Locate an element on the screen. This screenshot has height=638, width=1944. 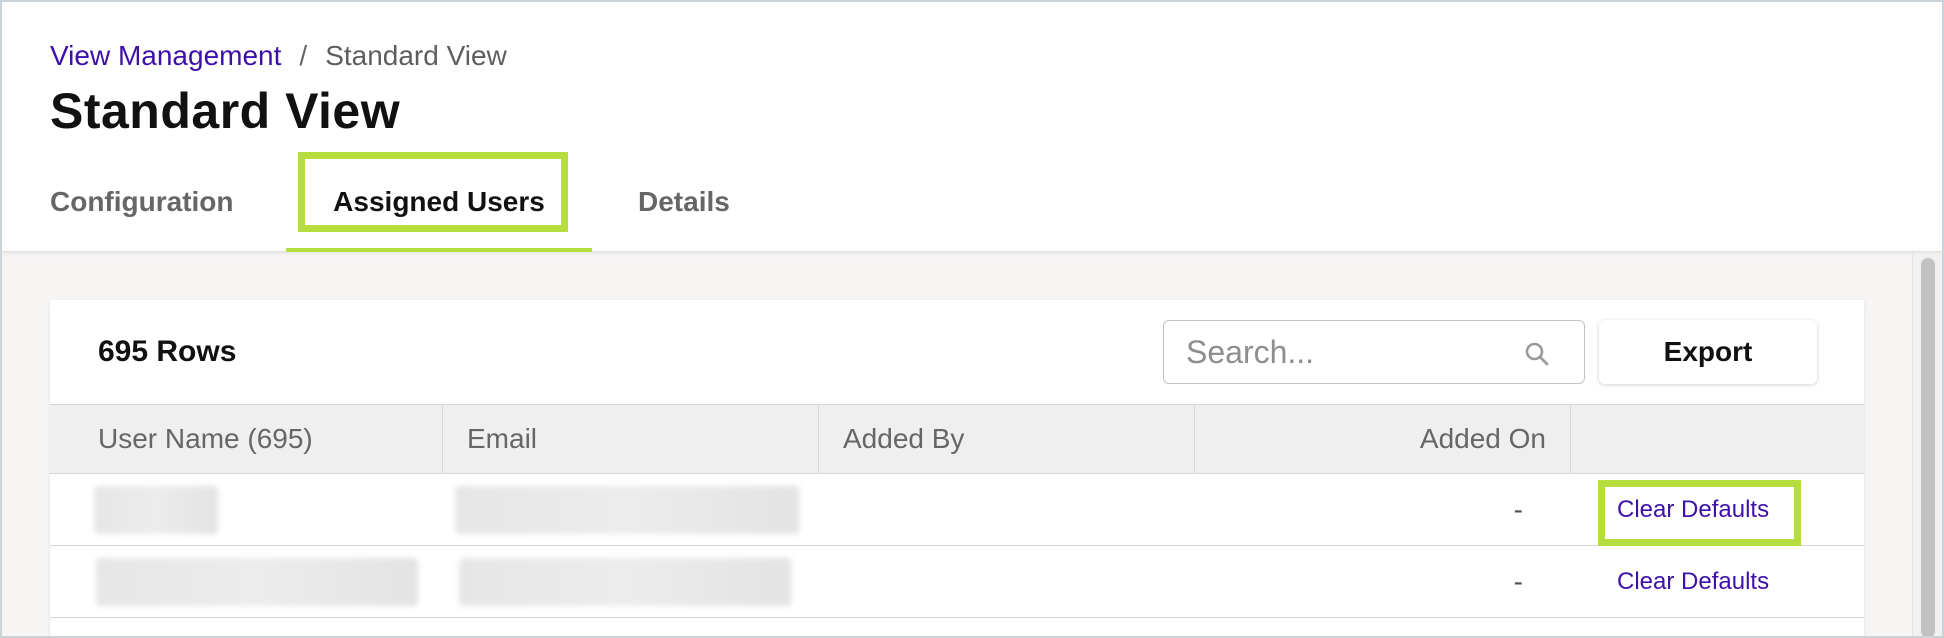
vertical-scrollbar is located at coordinates (1927, 446).